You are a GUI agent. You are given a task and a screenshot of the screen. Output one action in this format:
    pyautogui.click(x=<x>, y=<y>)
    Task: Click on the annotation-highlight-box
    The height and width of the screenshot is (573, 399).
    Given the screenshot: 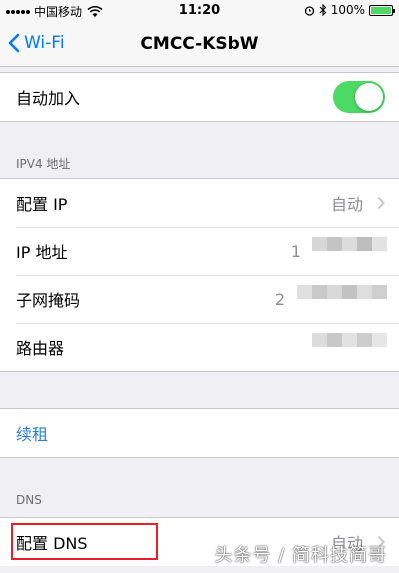 What is the action you would take?
    pyautogui.click(x=84, y=541)
    